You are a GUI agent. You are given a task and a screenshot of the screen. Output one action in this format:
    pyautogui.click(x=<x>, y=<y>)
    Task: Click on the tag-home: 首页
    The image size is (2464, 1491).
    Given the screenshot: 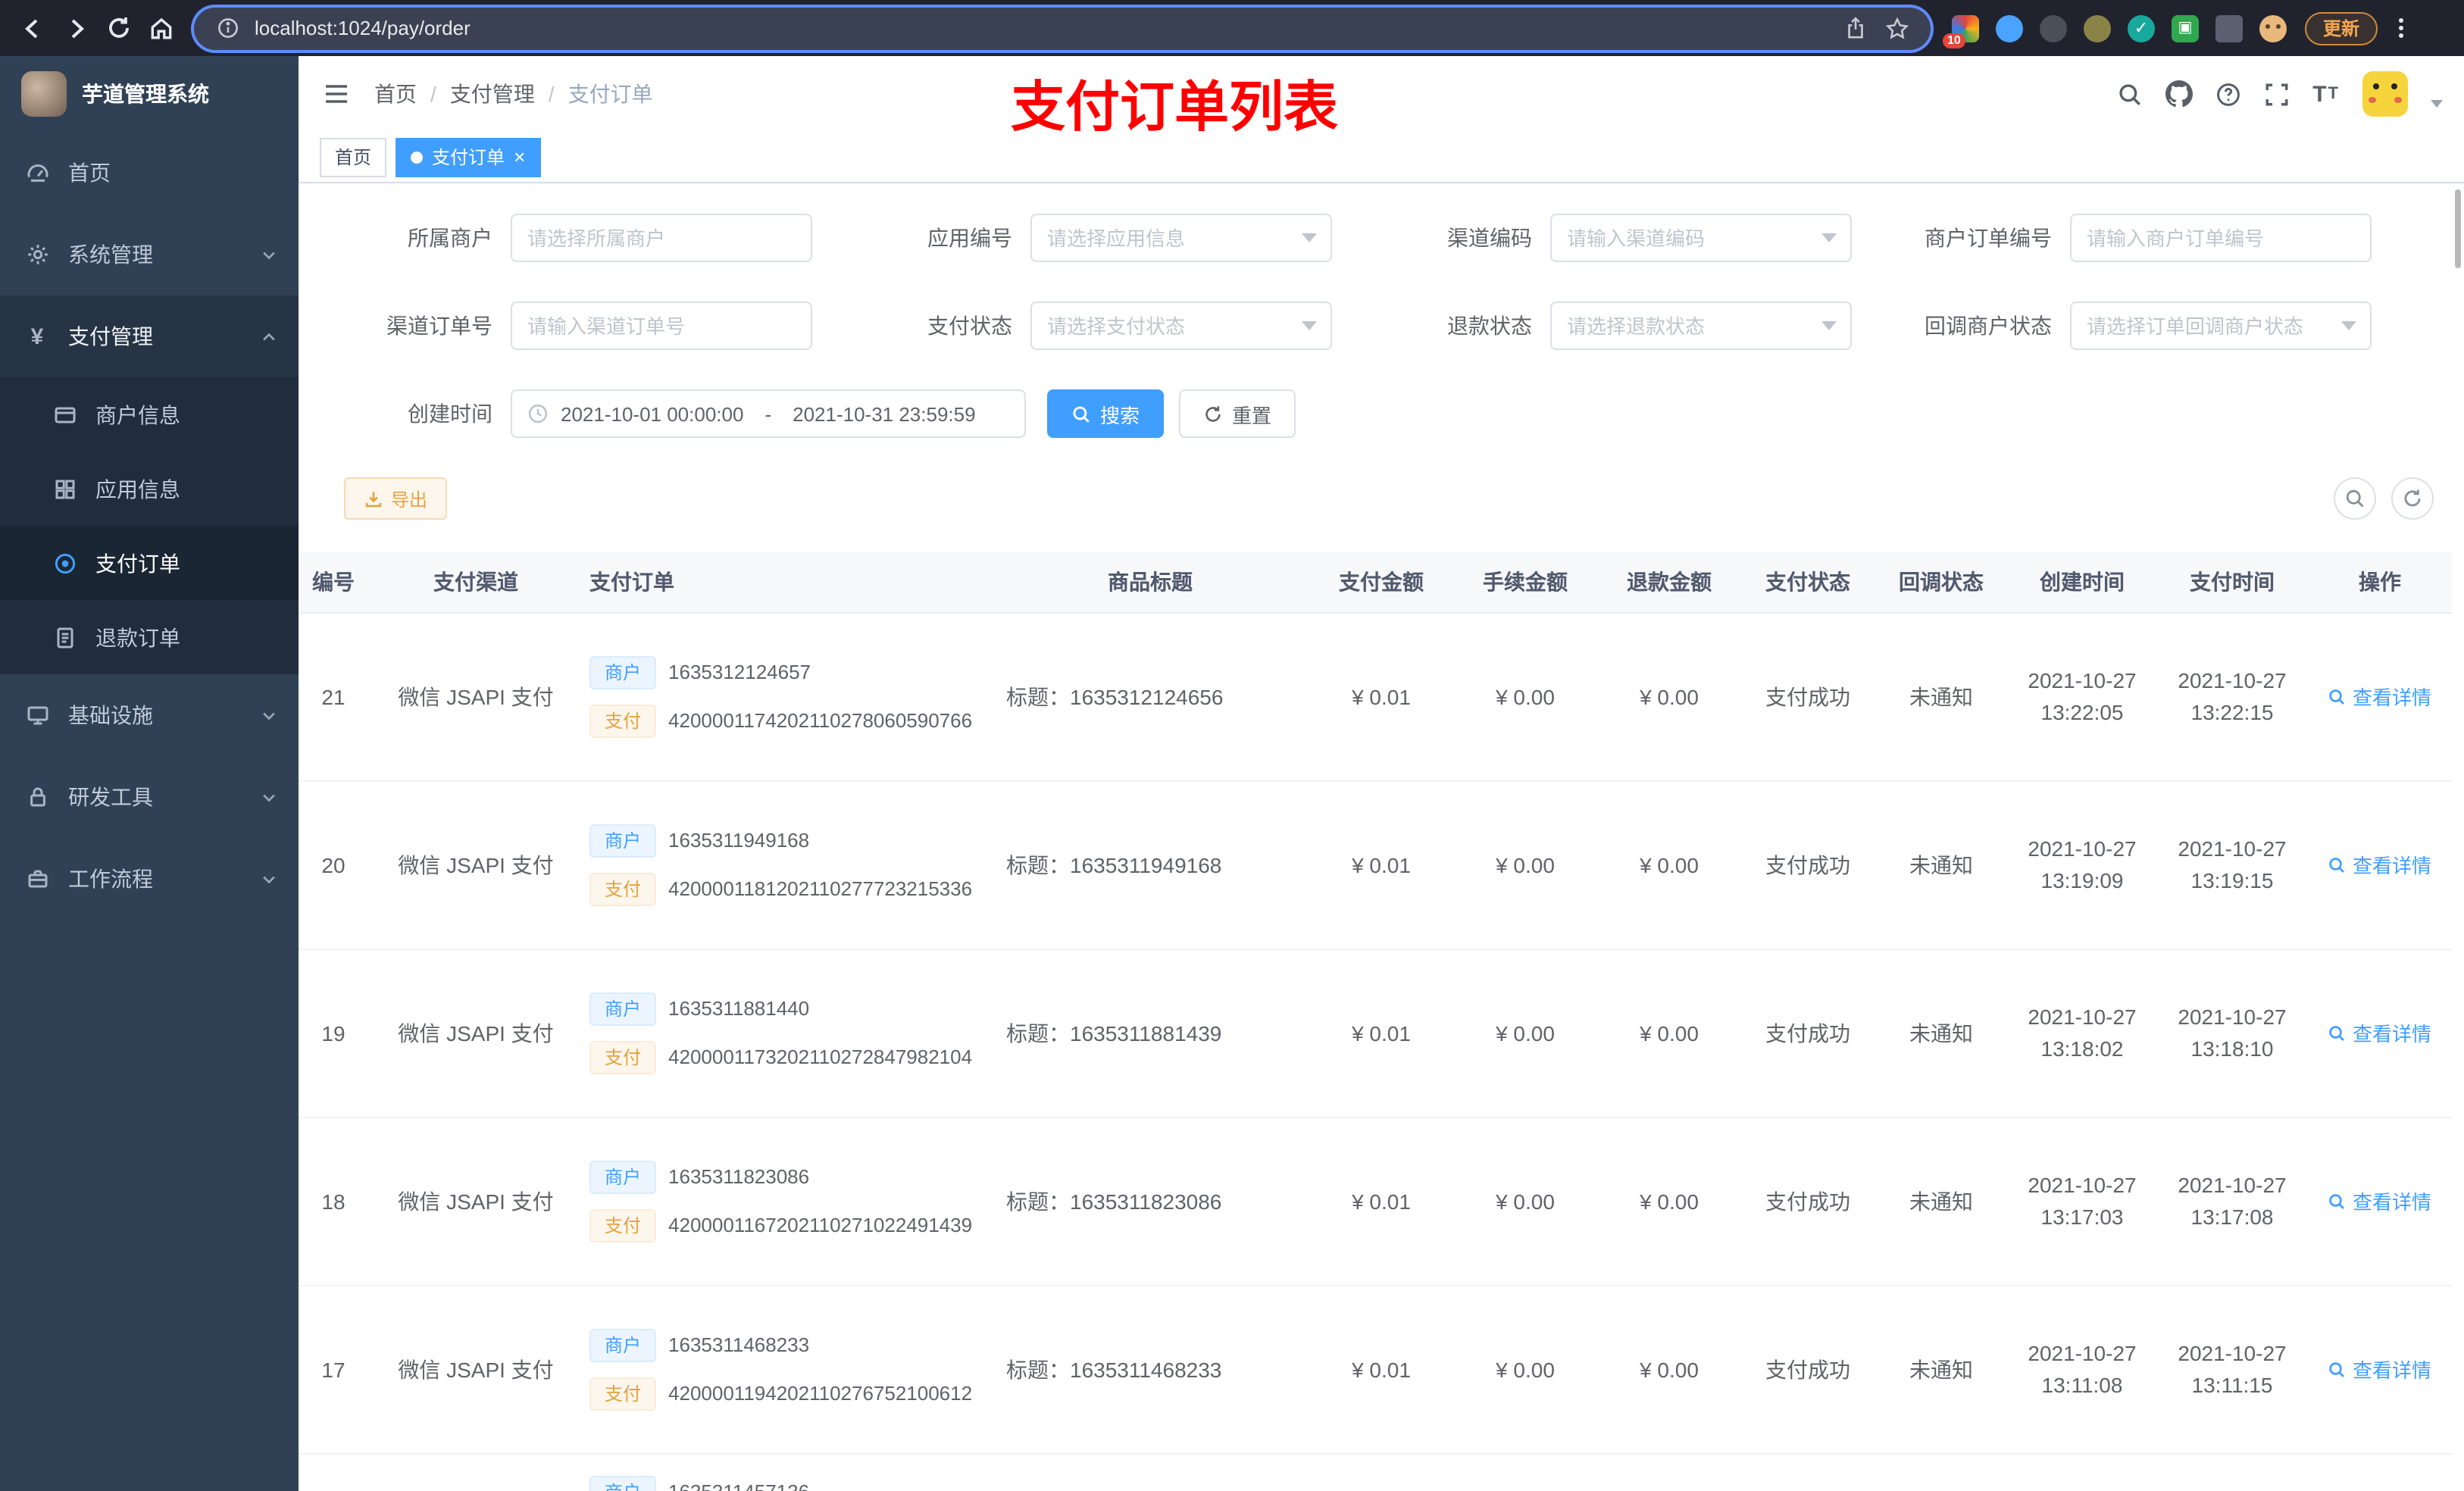 What is the action you would take?
    pyautogui.click(x=353, y=157)
    